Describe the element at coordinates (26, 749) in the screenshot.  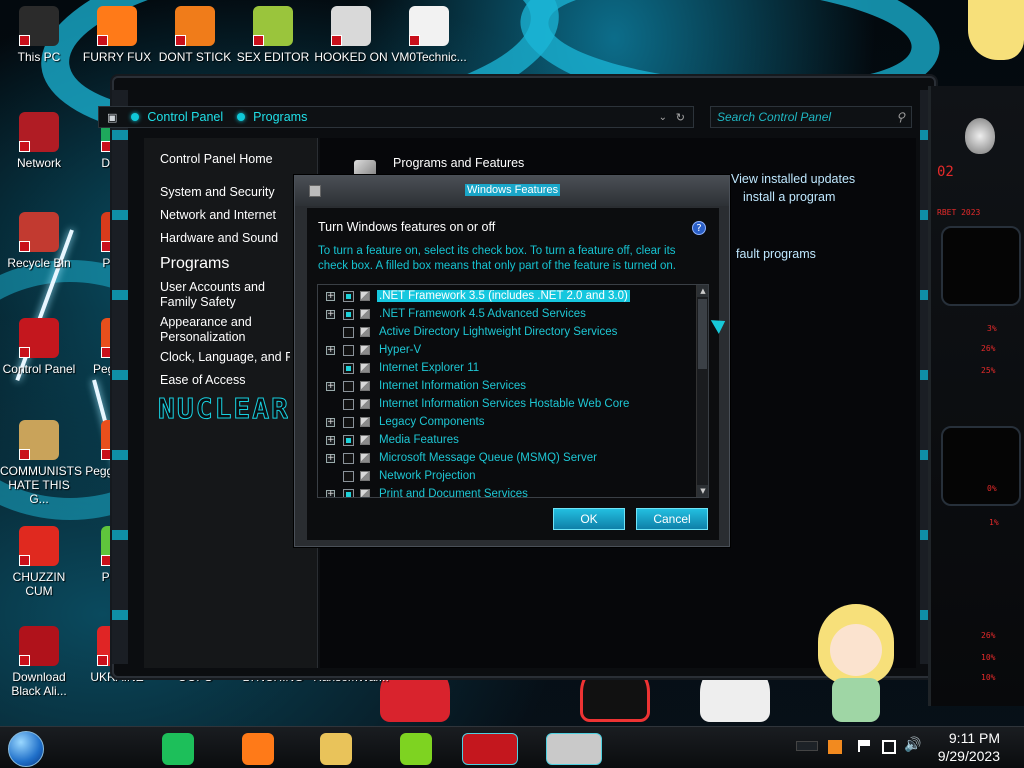
I see `start-button` at that location.